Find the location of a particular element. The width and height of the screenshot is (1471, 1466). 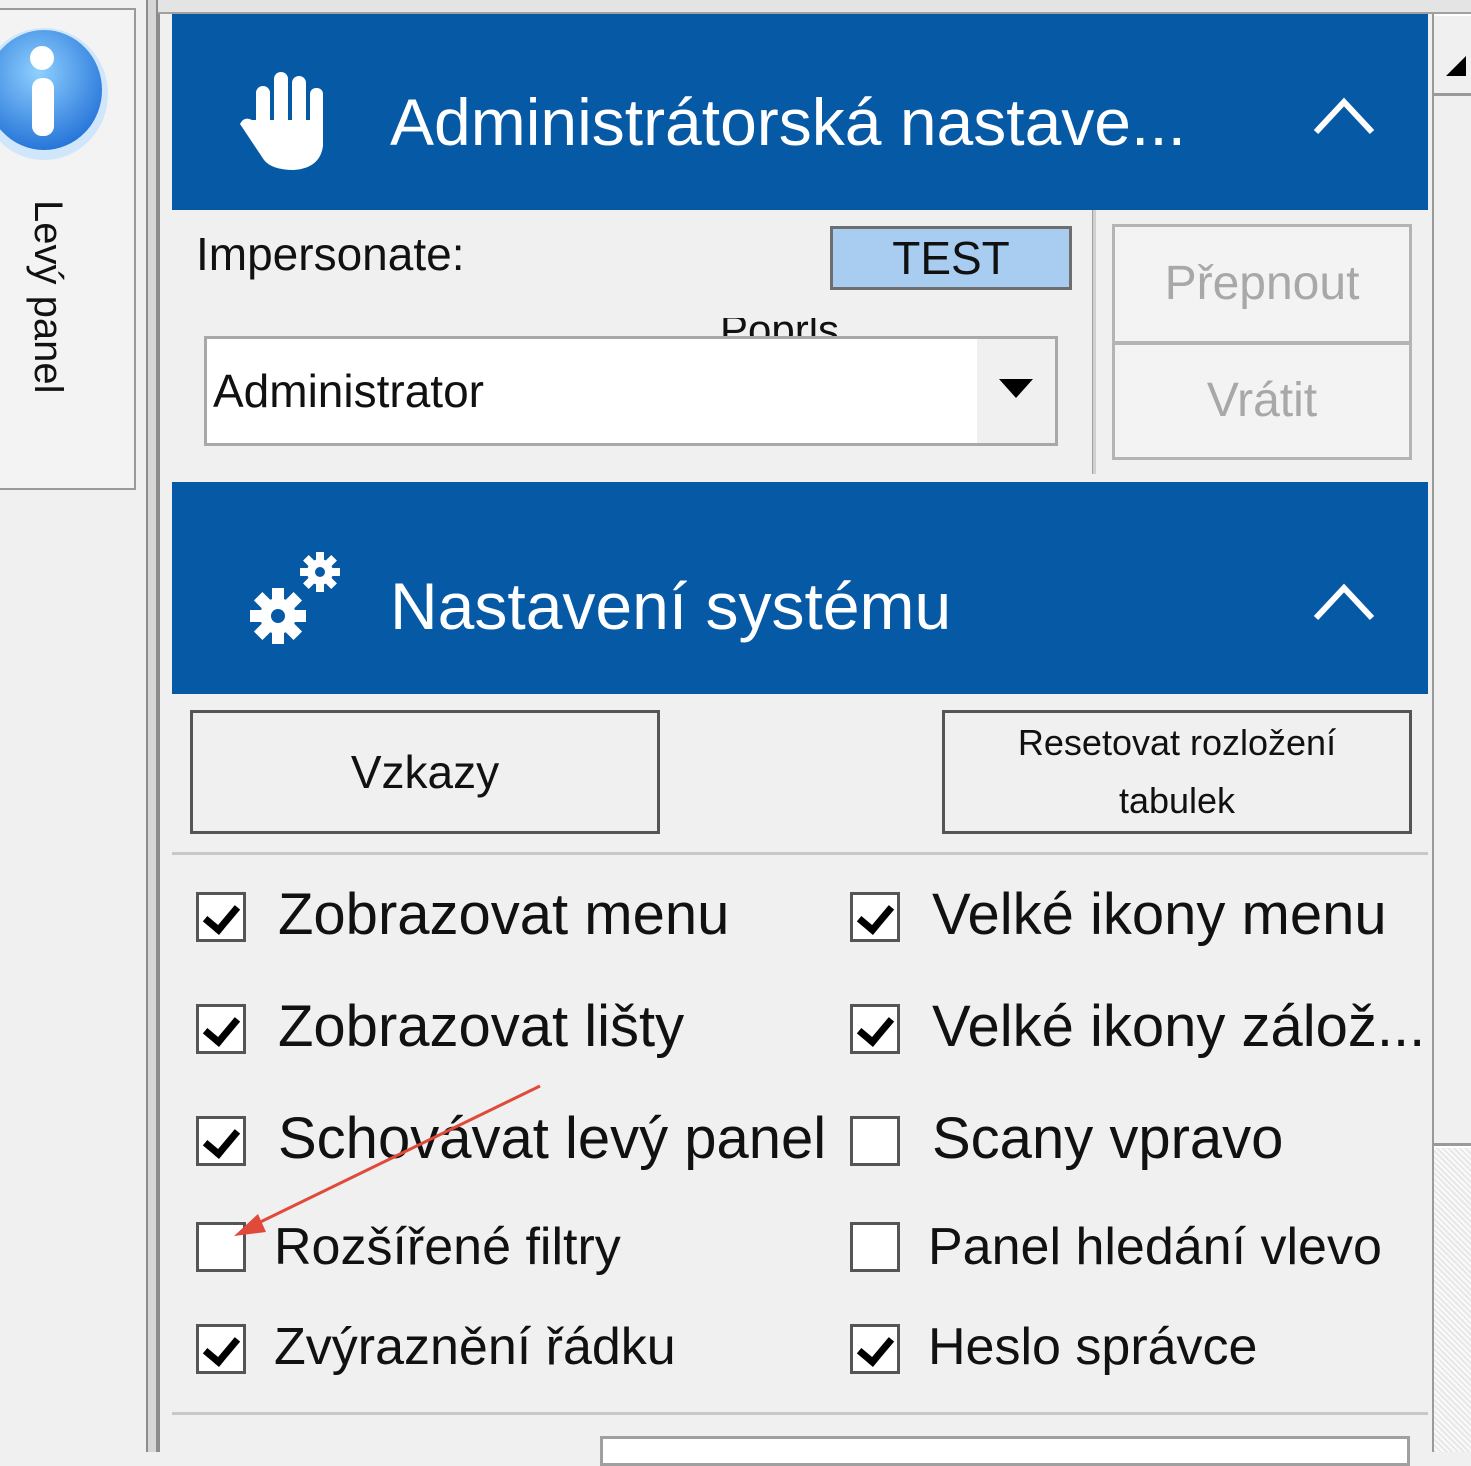

option-label: Zvýraznění řádku is located at coordinates (475, 1347).